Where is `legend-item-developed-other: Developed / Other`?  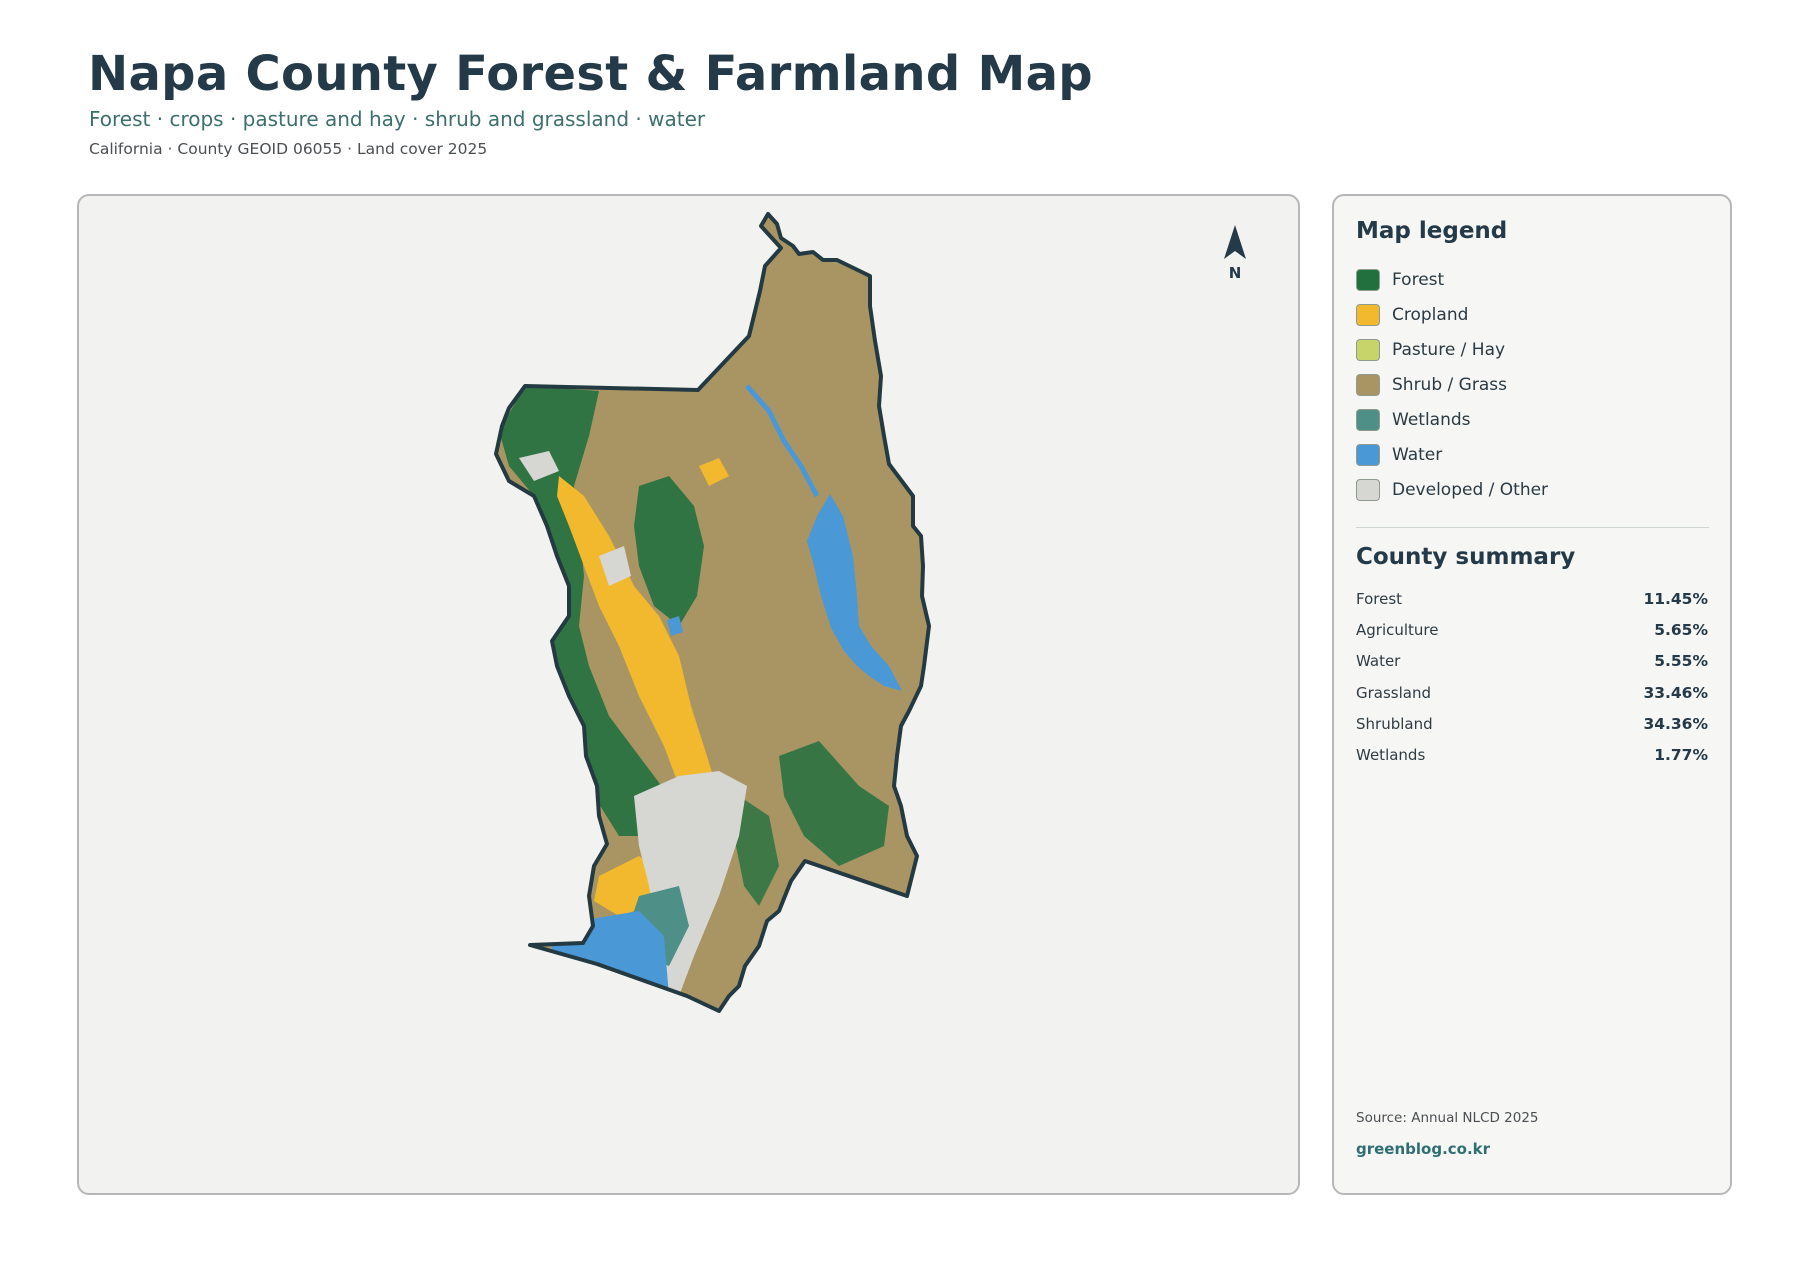 legend-item-developed-other: Developed / Other is located at coordinates (1452, 489).